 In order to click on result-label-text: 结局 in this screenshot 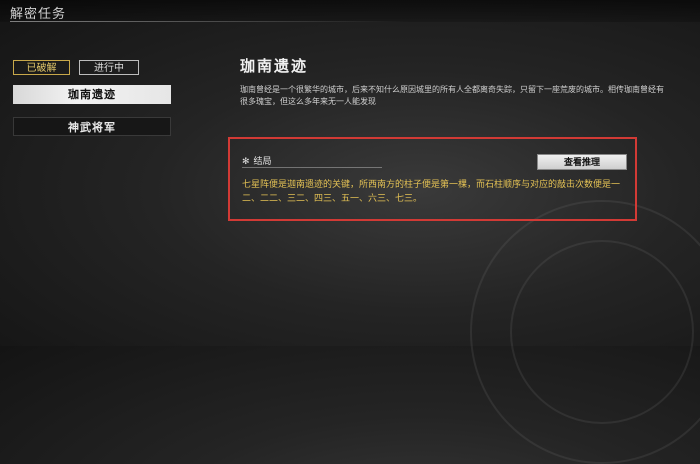, I will do `click(262, 162)`.